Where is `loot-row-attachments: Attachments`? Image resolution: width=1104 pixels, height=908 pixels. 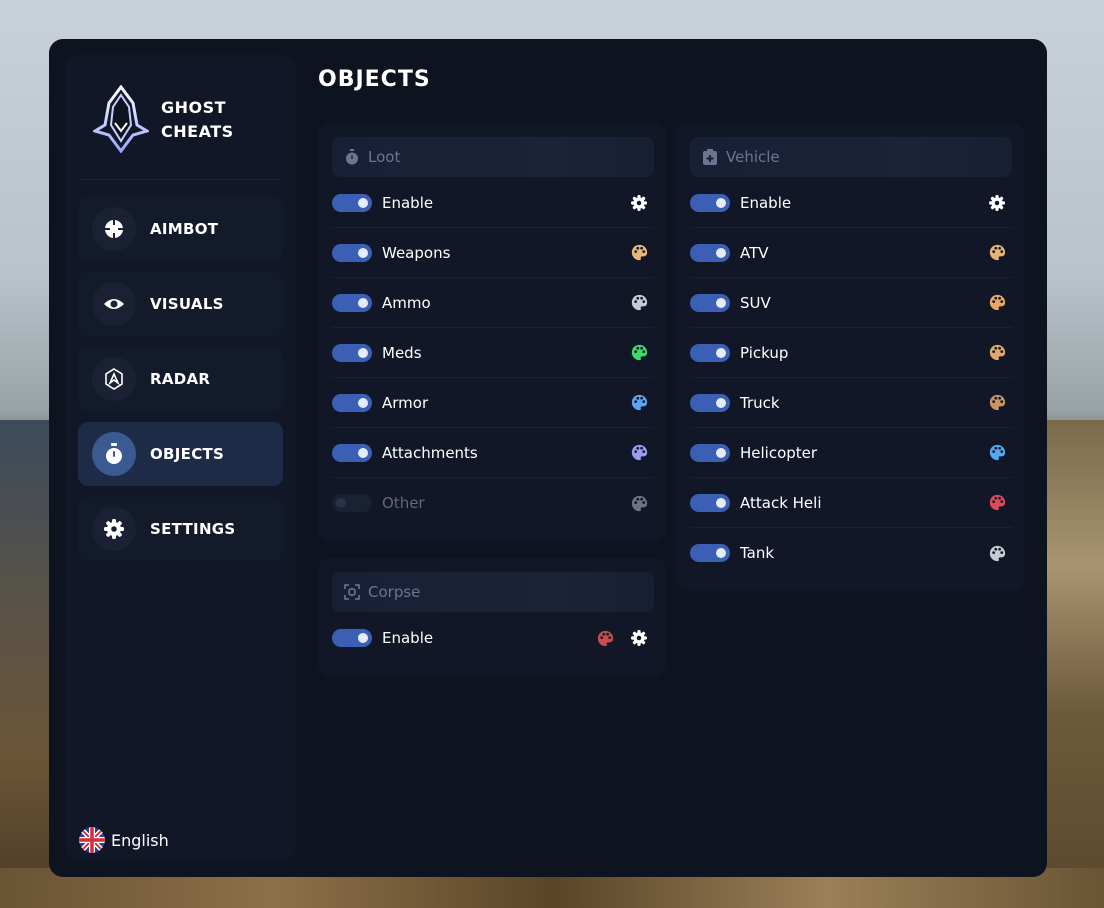
loot-row-attachments: Attachments is located at coordinates (493, 453).